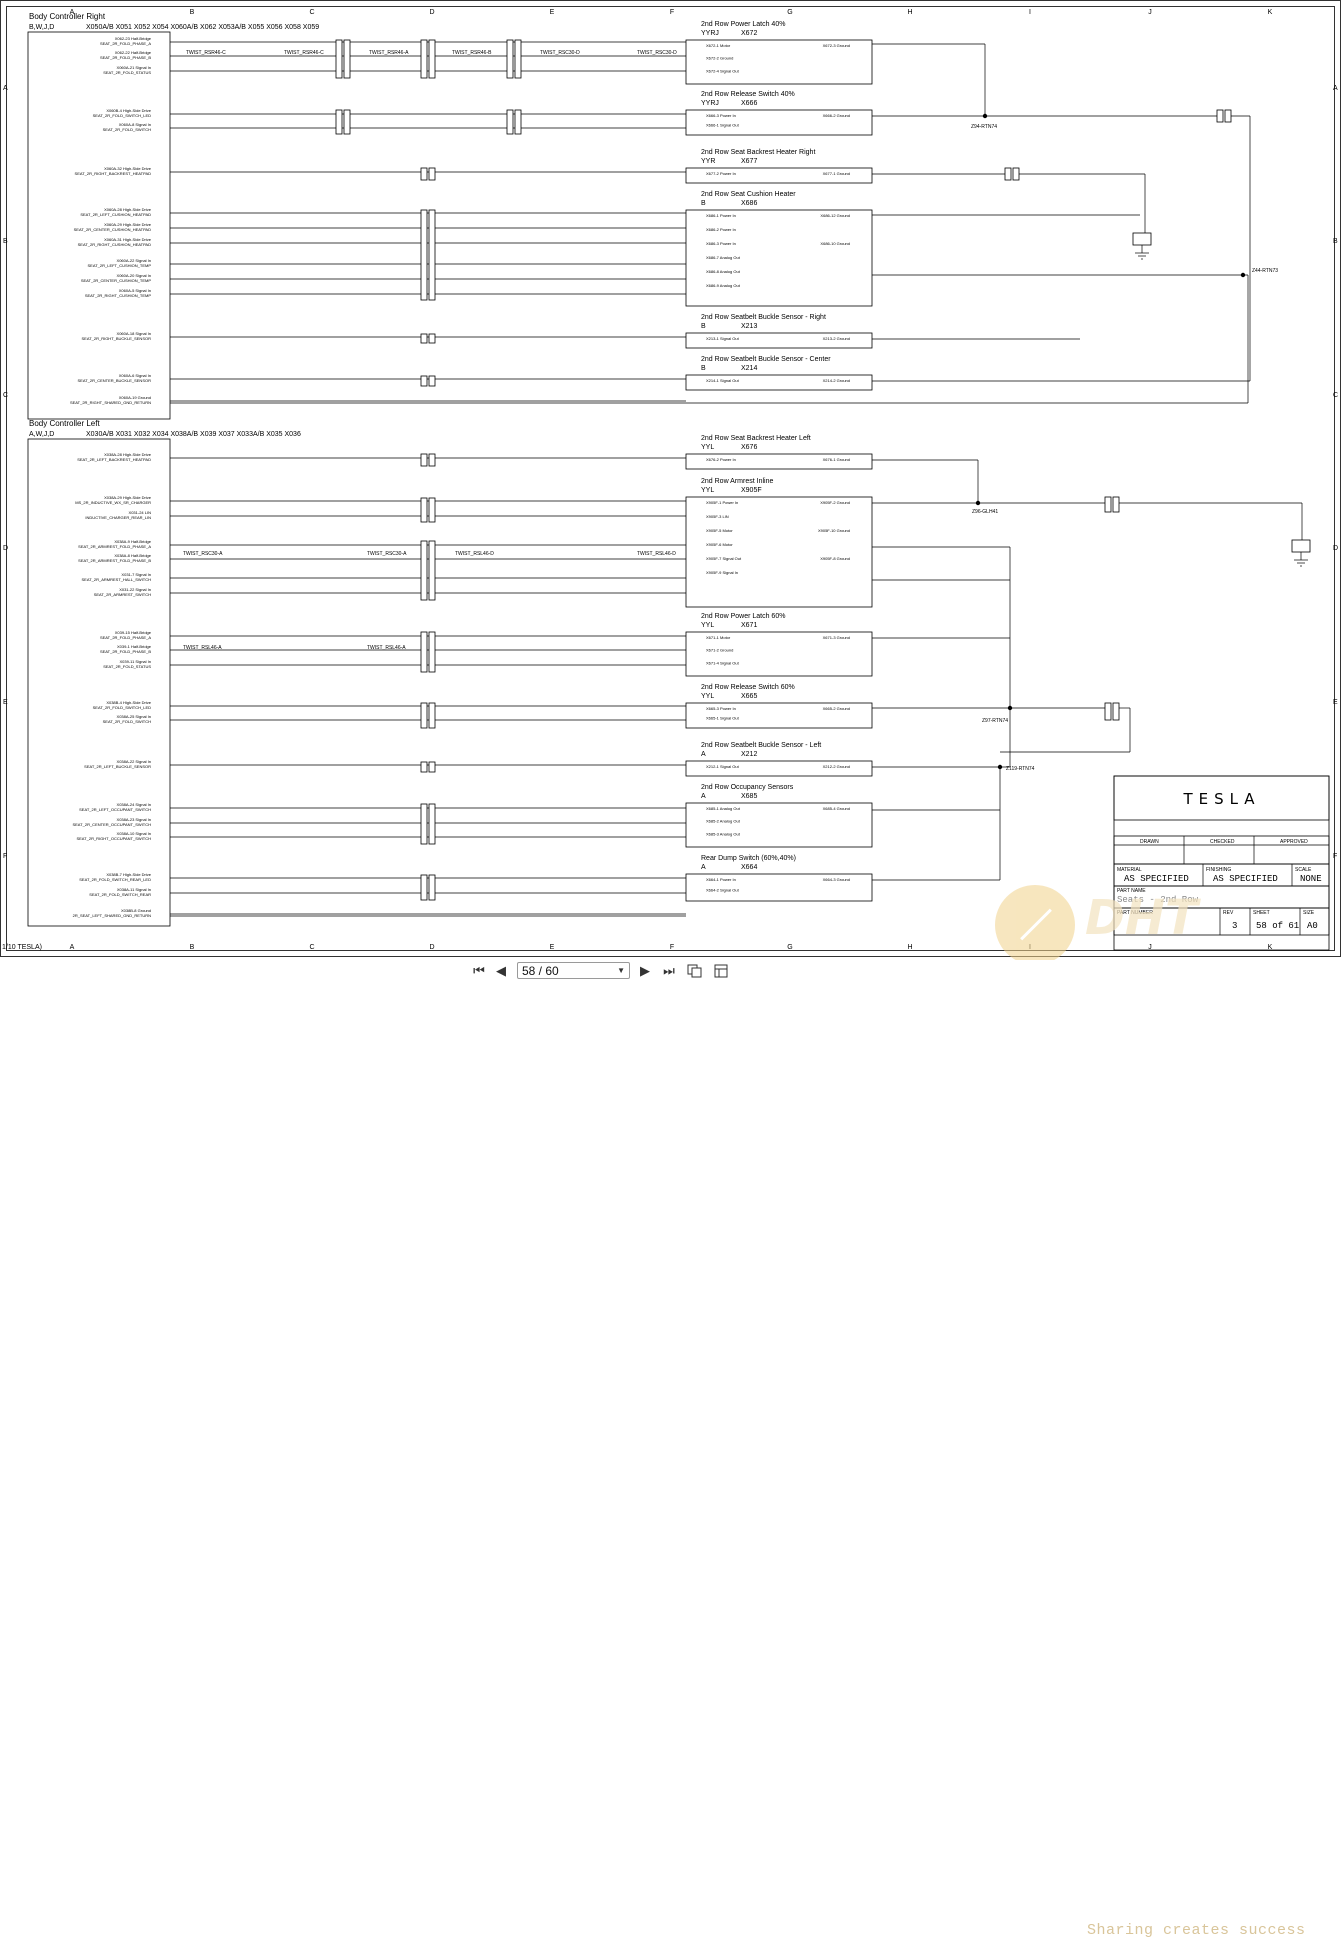 This screenshot has height=1939, width=1341. What do you see at coordinates (721, 115) in the screenshot?
I see `component-pin-left: X666-3 Power In` at bounding box center [721, 115].